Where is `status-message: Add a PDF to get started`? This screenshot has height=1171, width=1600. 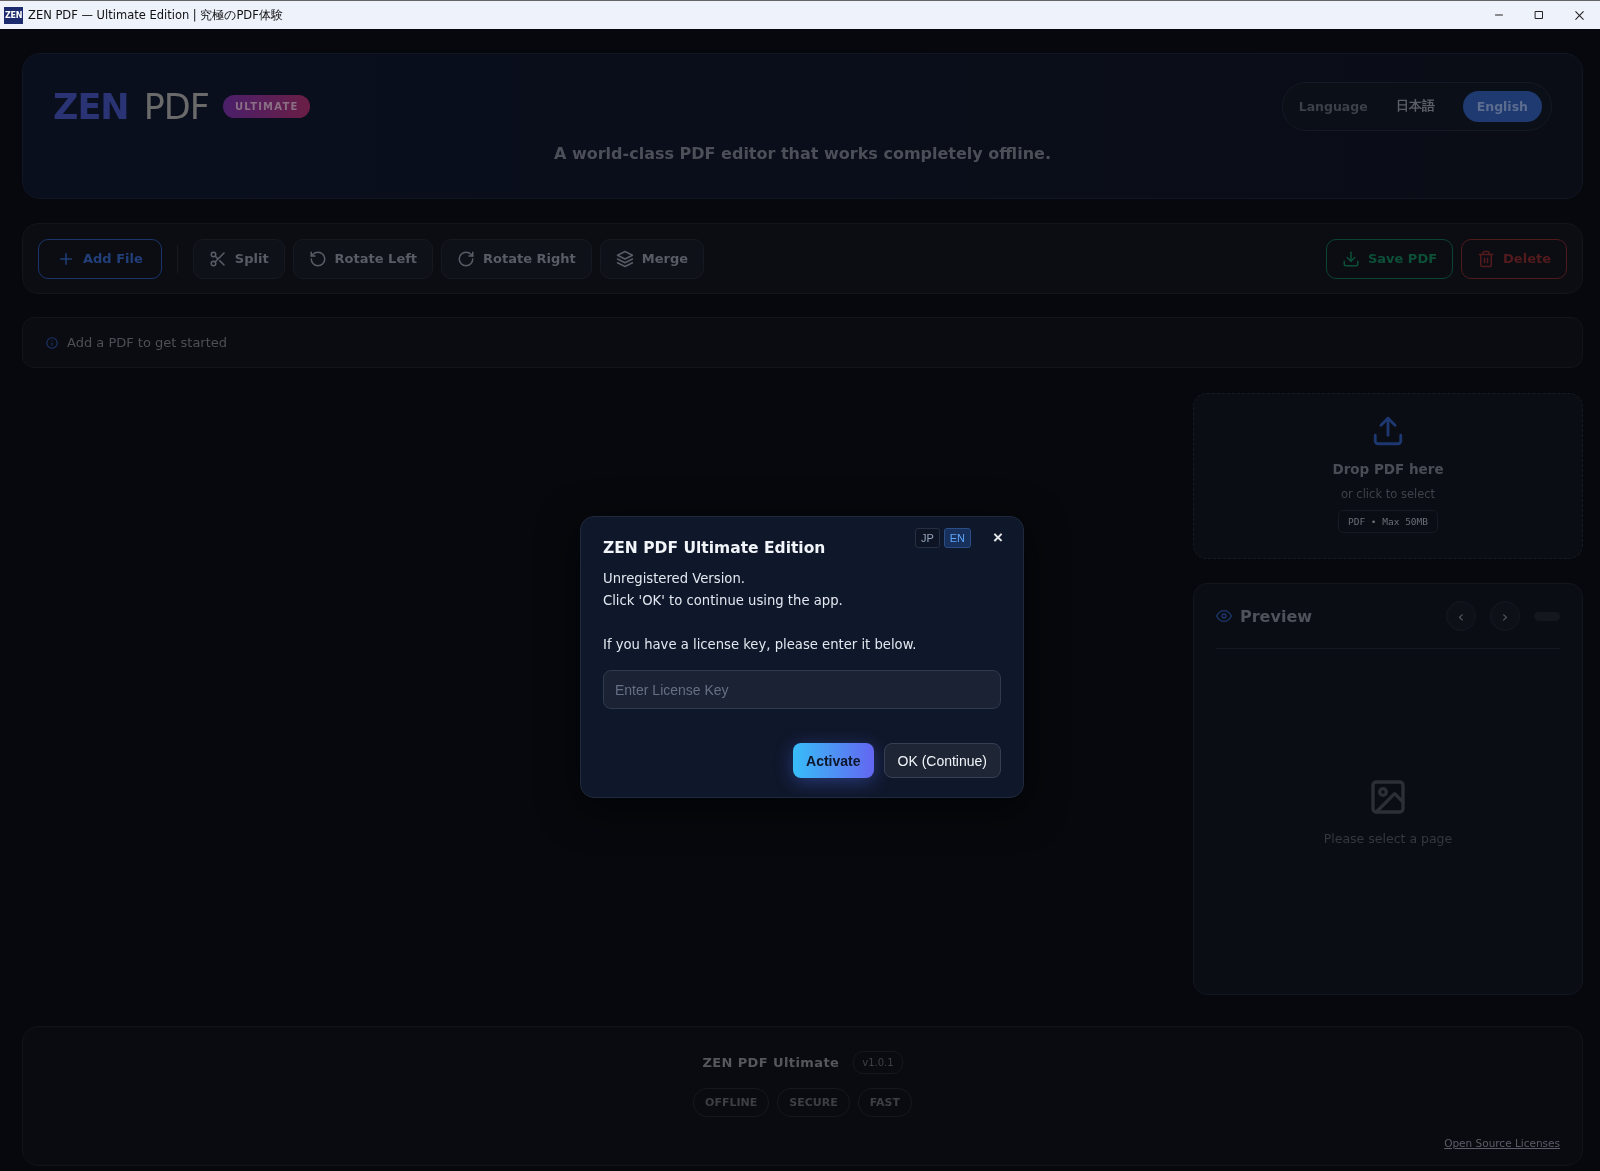
status-message: Add a PDF to get started is located at coordinates (147, 342).